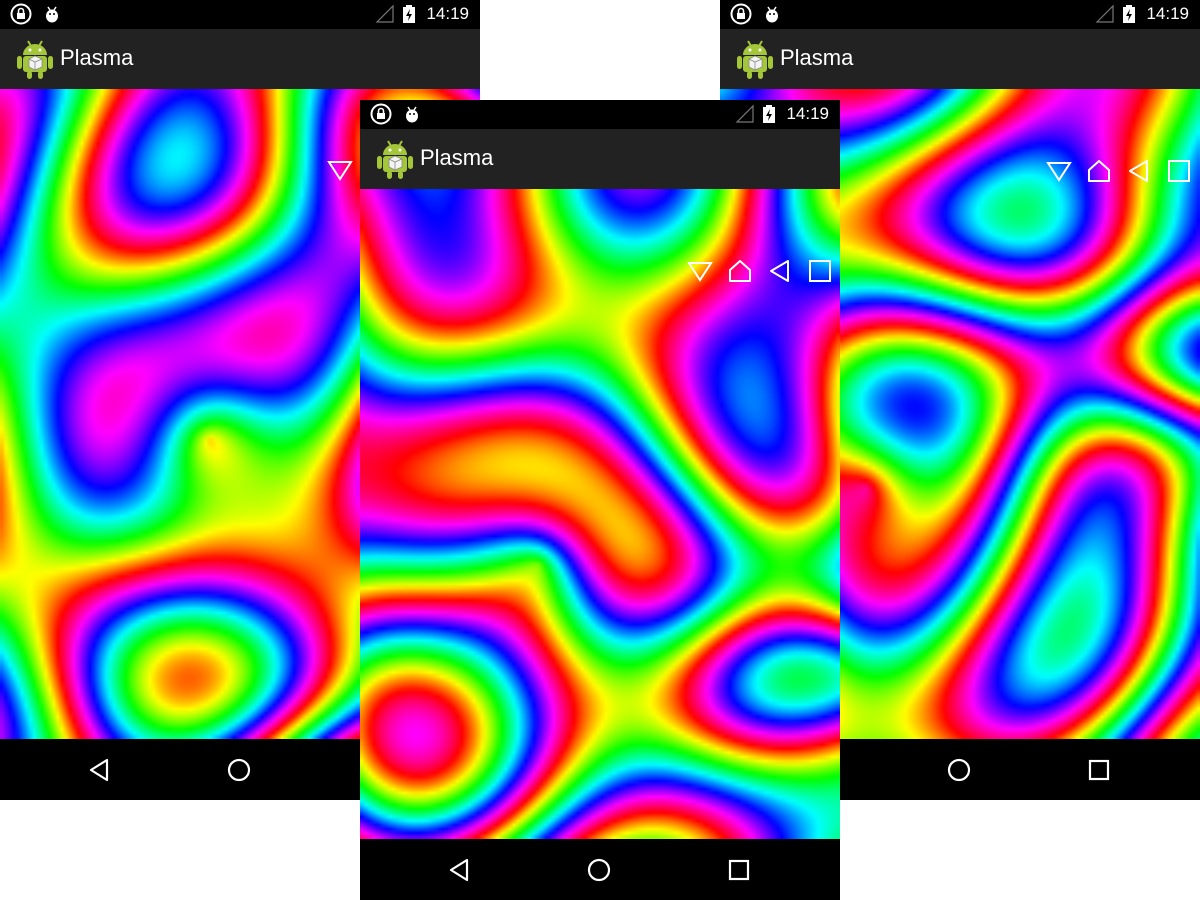 The height and width of the screenshot is (900, 1200). I want to click on navigation-bar, so click(600, 869).